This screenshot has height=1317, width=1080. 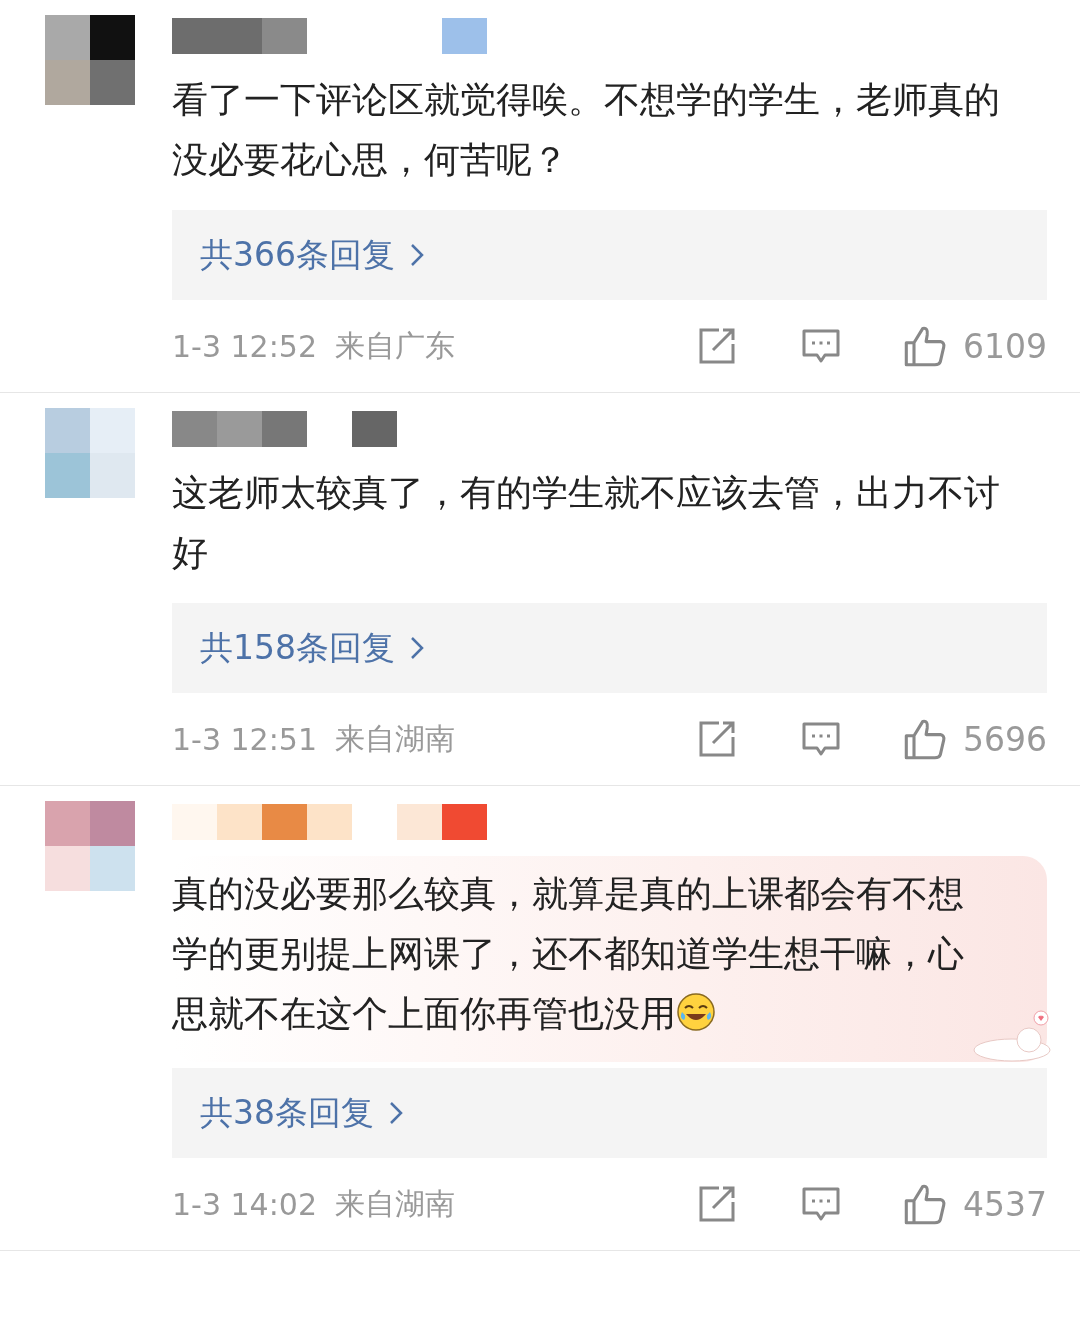 What do you see at coordinates (609, 255) in the screenshot?
I see `replies-link: 共366条回复` at bounding box center [609, 255].